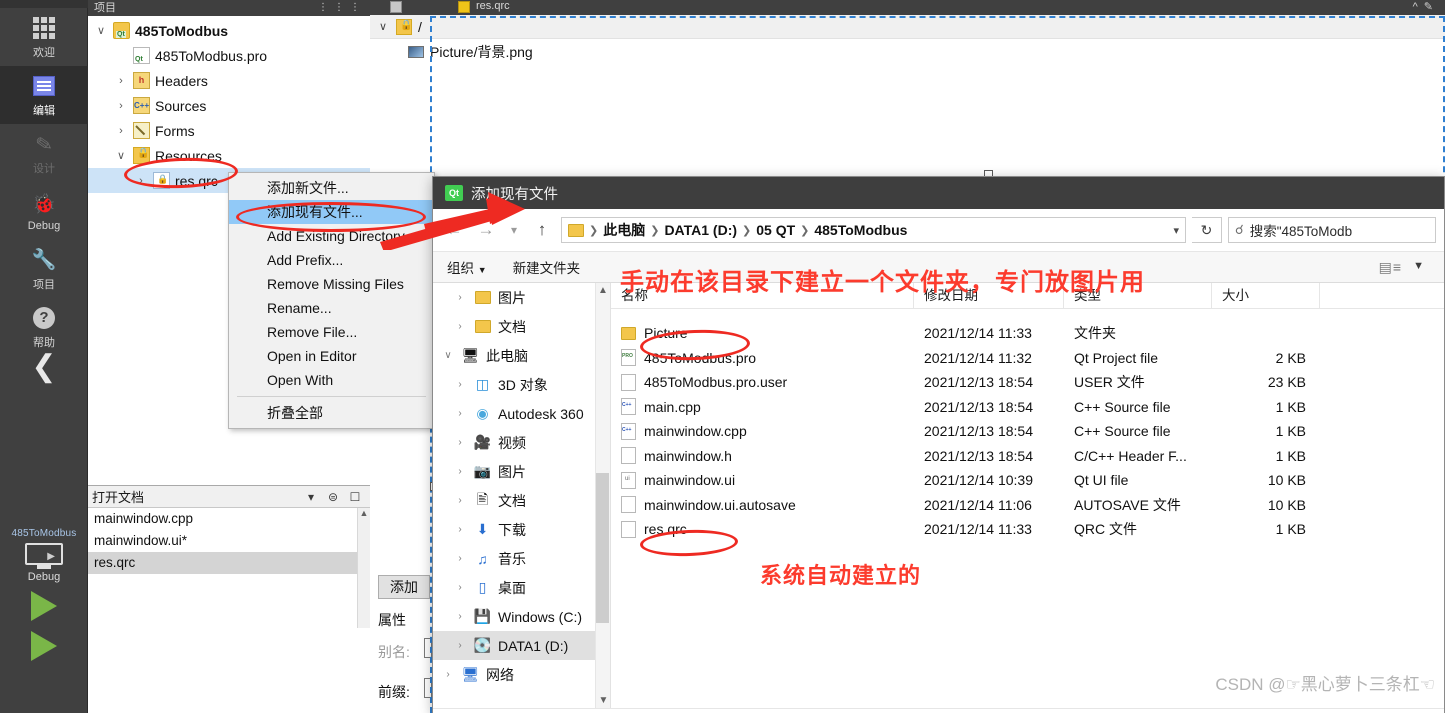 This screenshot has height=713, width=1445. Describe the element at coordinates (229, 80) in the screenshot. I see `tree-item-headers: › h Headers` at that location.